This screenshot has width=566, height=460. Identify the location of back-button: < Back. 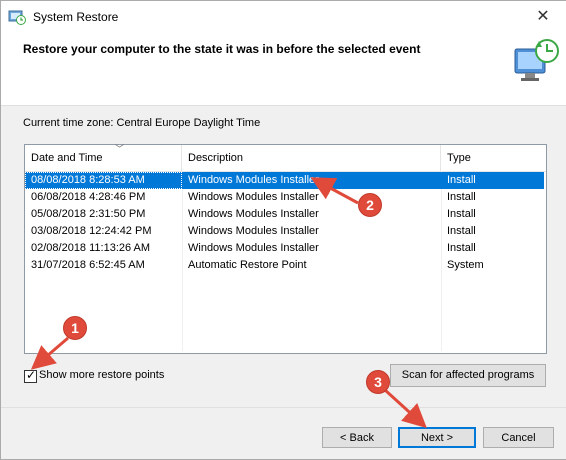
(357, 437).